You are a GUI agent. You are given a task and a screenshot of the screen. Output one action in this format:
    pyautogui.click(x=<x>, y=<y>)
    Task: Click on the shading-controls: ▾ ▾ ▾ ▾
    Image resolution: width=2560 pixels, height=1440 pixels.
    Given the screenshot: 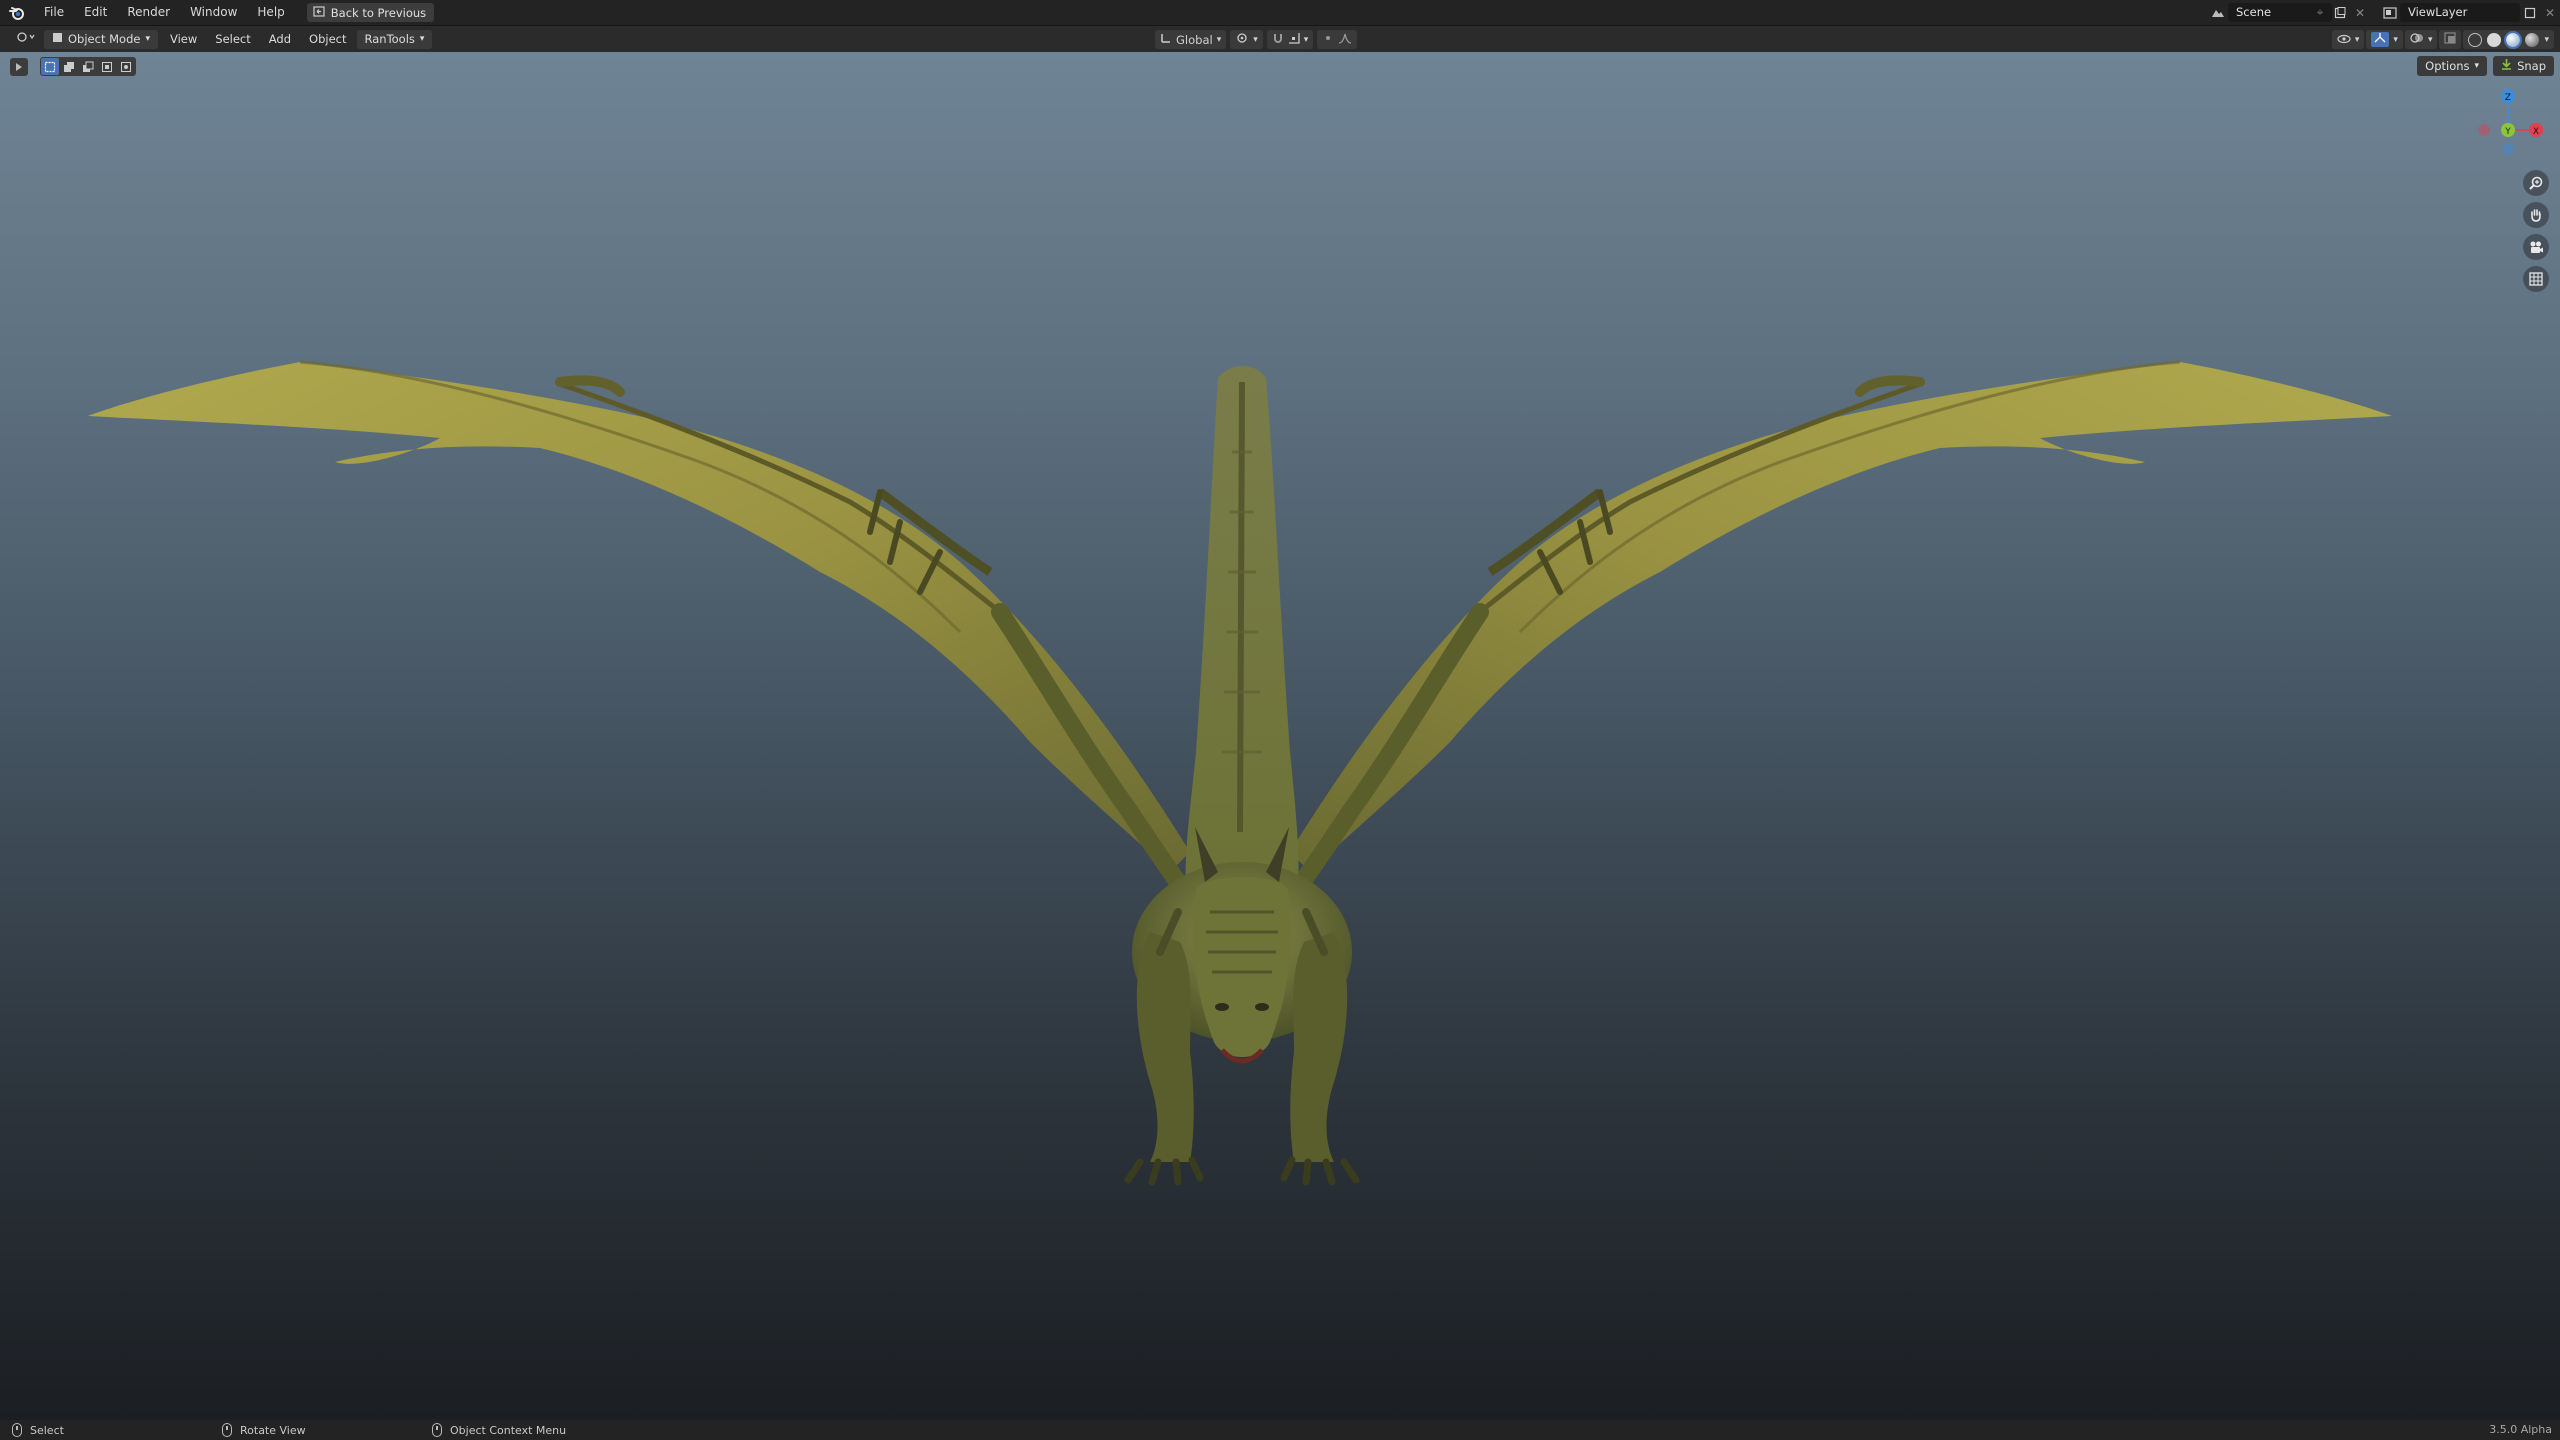 What is the action you would take?
    pyautogui.click(x=2445, y=39)
    